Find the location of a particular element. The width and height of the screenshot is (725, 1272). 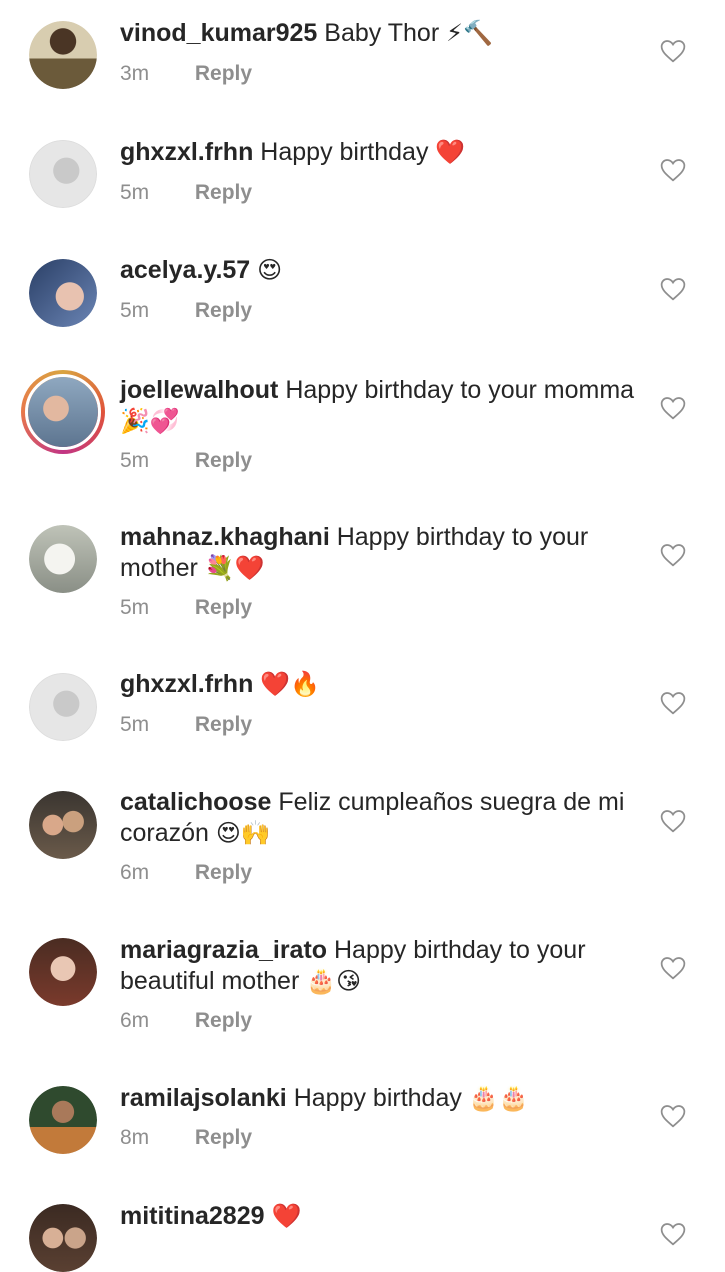

comment-username: acelya.y.57 is located at coordinates (185, 270).